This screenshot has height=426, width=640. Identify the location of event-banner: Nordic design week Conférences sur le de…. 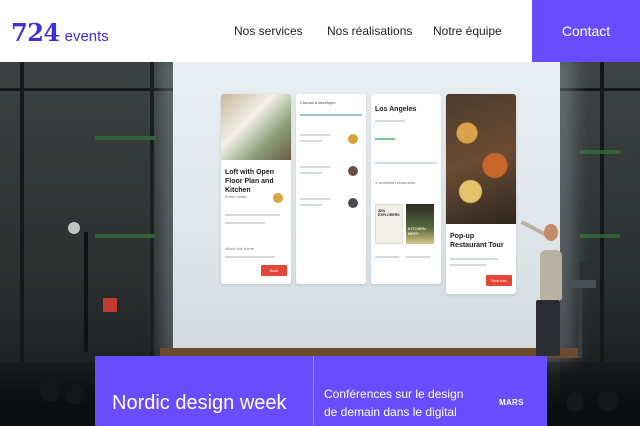
(321, 391).